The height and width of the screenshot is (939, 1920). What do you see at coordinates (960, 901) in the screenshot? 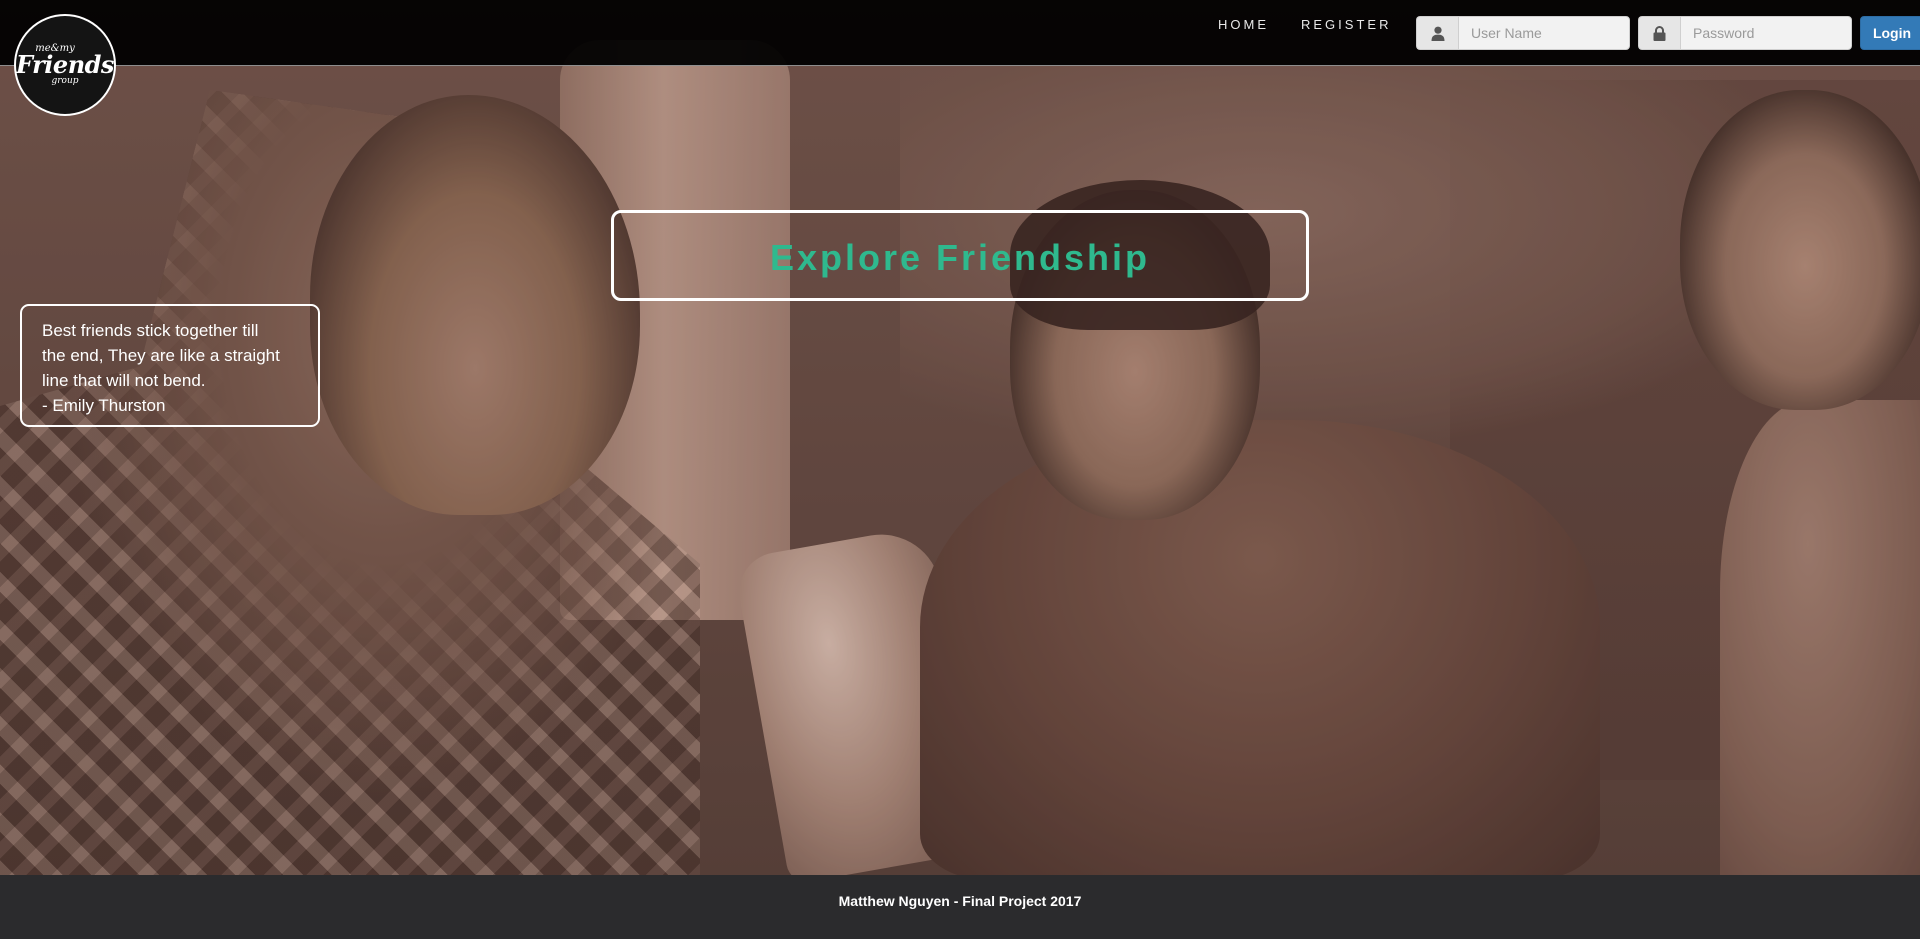
I see `footer-credit: Matthew Nguyen - Final Project 2017` at bounding box center [960, 901].